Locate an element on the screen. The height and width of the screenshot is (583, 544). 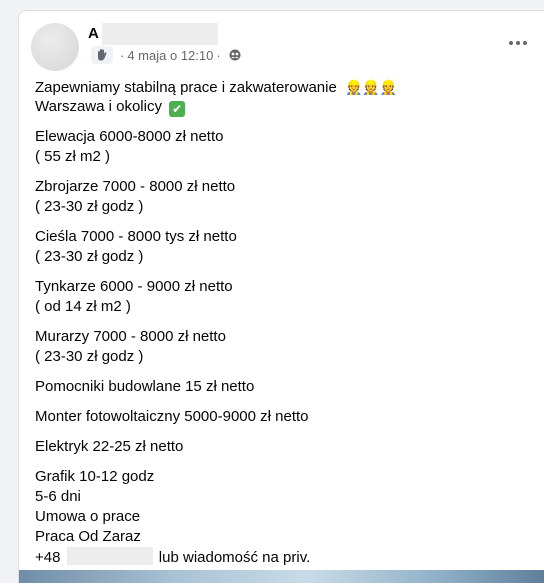
contact-suffix: lub wiadomość na priv. is located at coordinates (234, 557).